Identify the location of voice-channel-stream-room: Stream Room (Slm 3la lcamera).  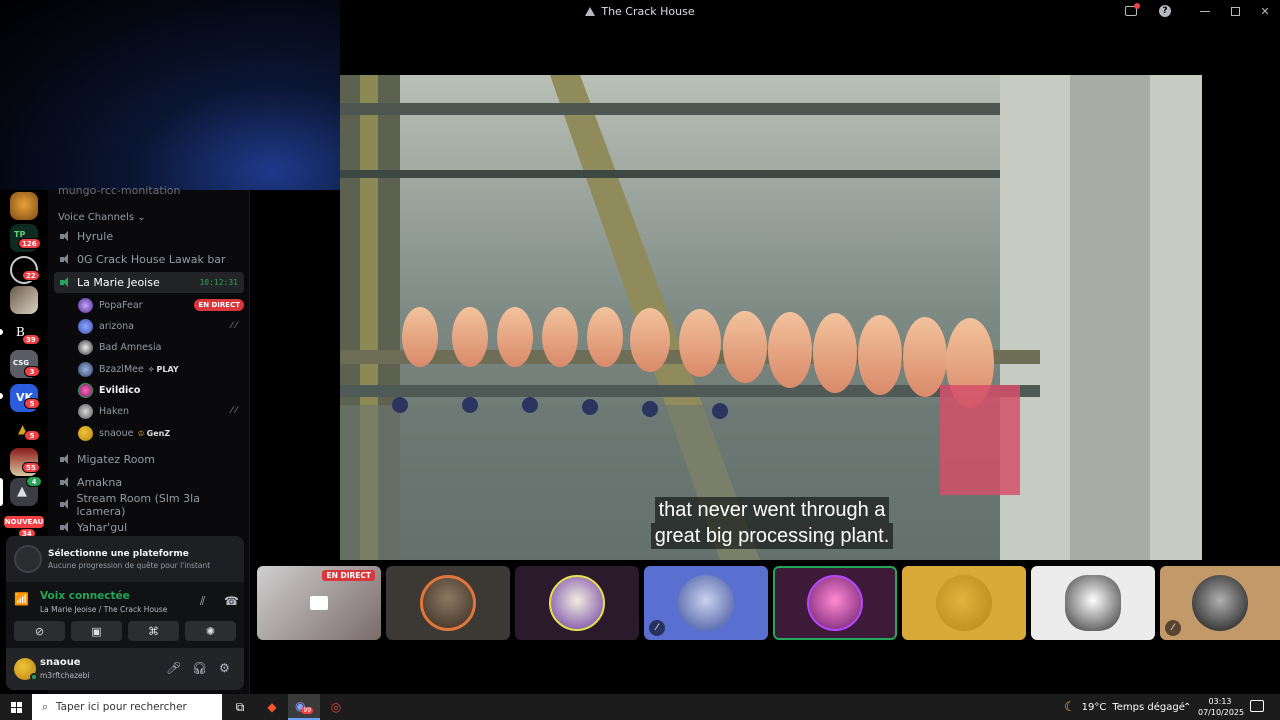
(149, 505).